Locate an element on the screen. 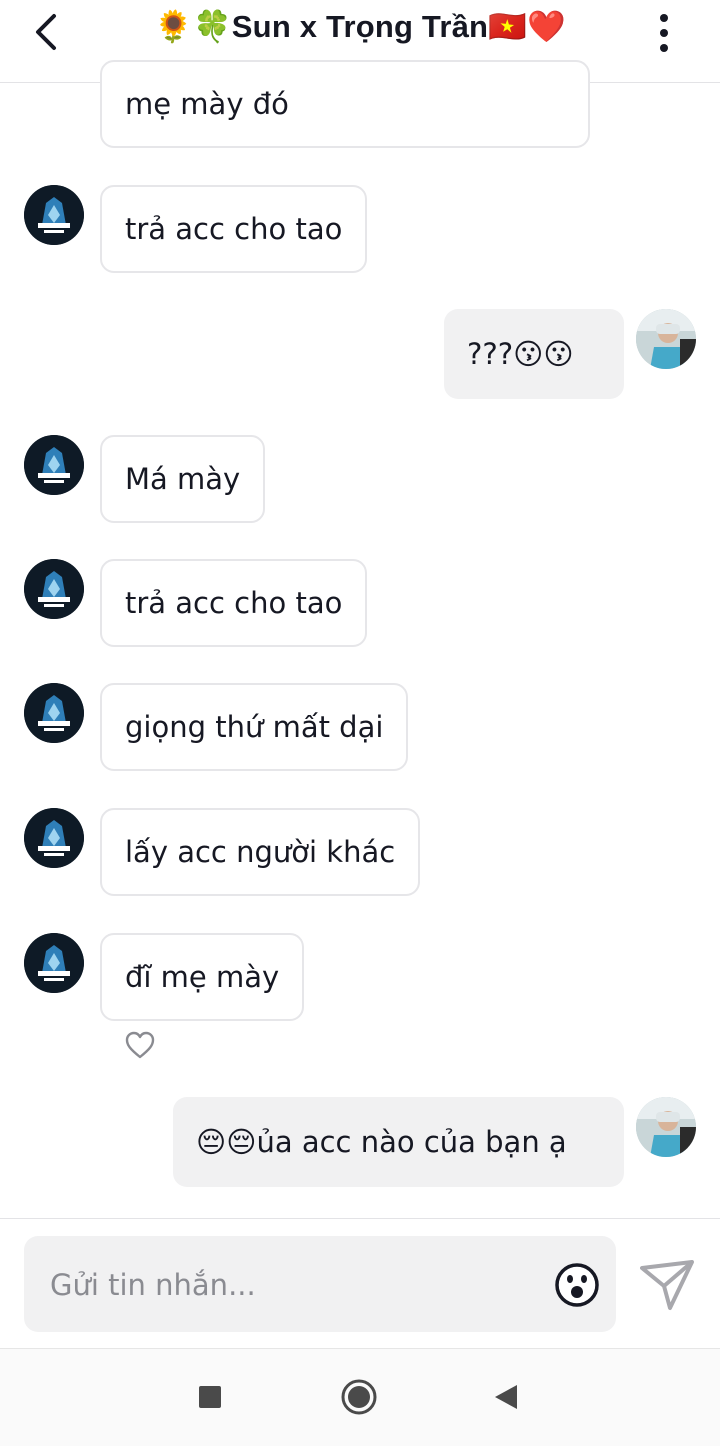 The image size is (720, 1446). message-composer is located at coordinates (320, 1285).